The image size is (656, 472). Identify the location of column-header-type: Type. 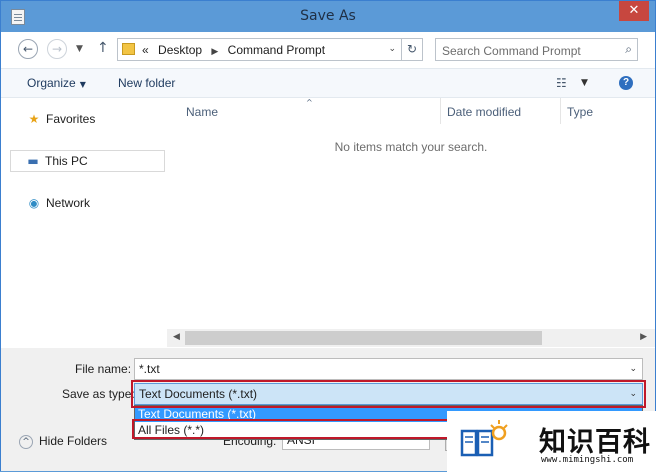
(580, 112).